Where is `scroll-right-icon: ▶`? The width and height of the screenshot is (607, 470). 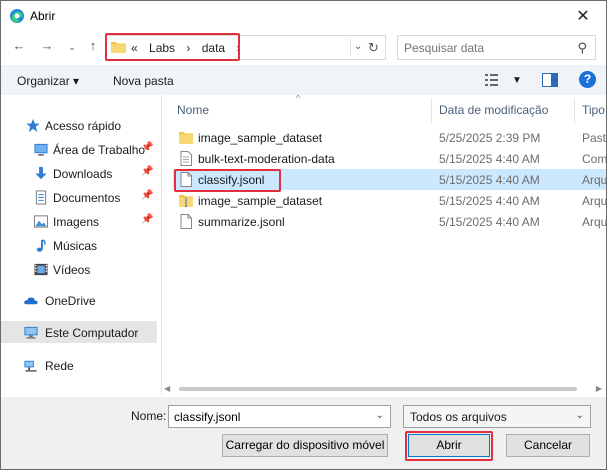 scroll-right-icon: ▶ is located at coordinates (599, 388).